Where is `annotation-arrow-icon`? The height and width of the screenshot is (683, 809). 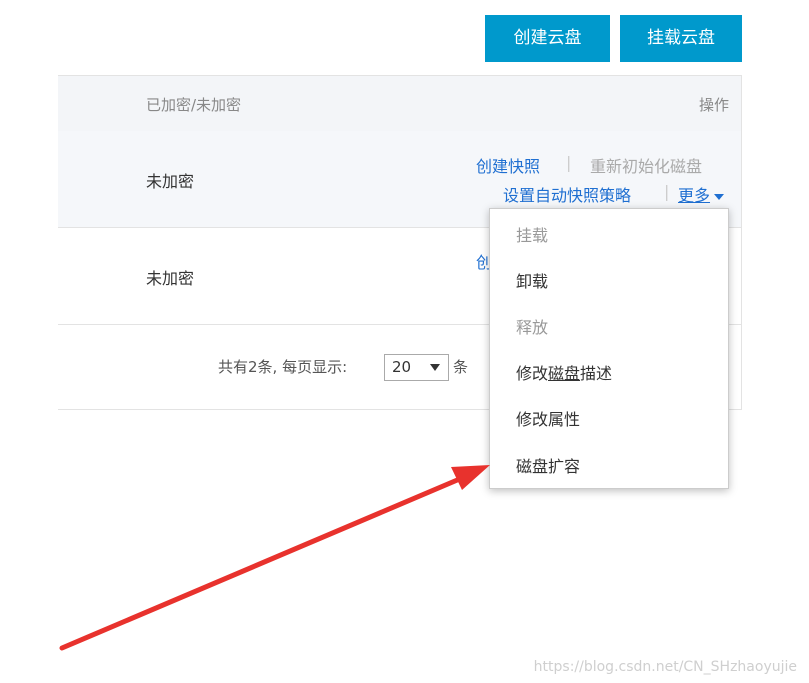 annotation-arrow-icon is located at coordinates (274, 558).